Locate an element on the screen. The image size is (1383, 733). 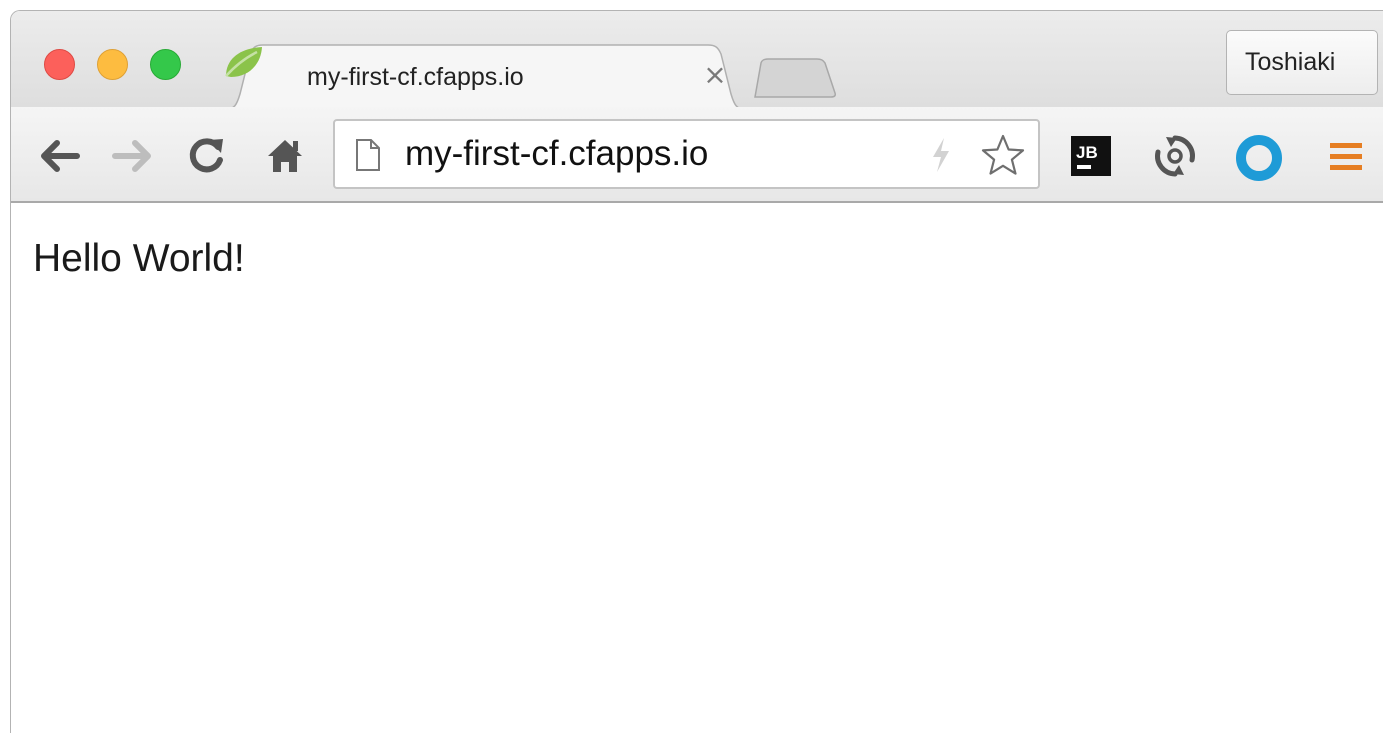
jetbrains-ide-support-icon: JB is located at coordinates (1091, 156).